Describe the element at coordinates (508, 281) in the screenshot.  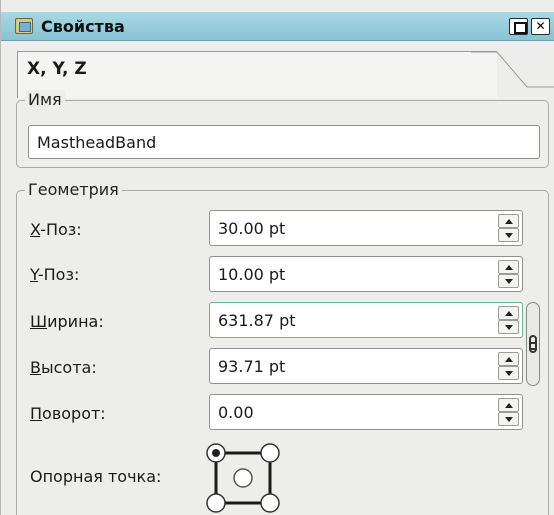
I see `y-pos-decrement-icon` at that location.